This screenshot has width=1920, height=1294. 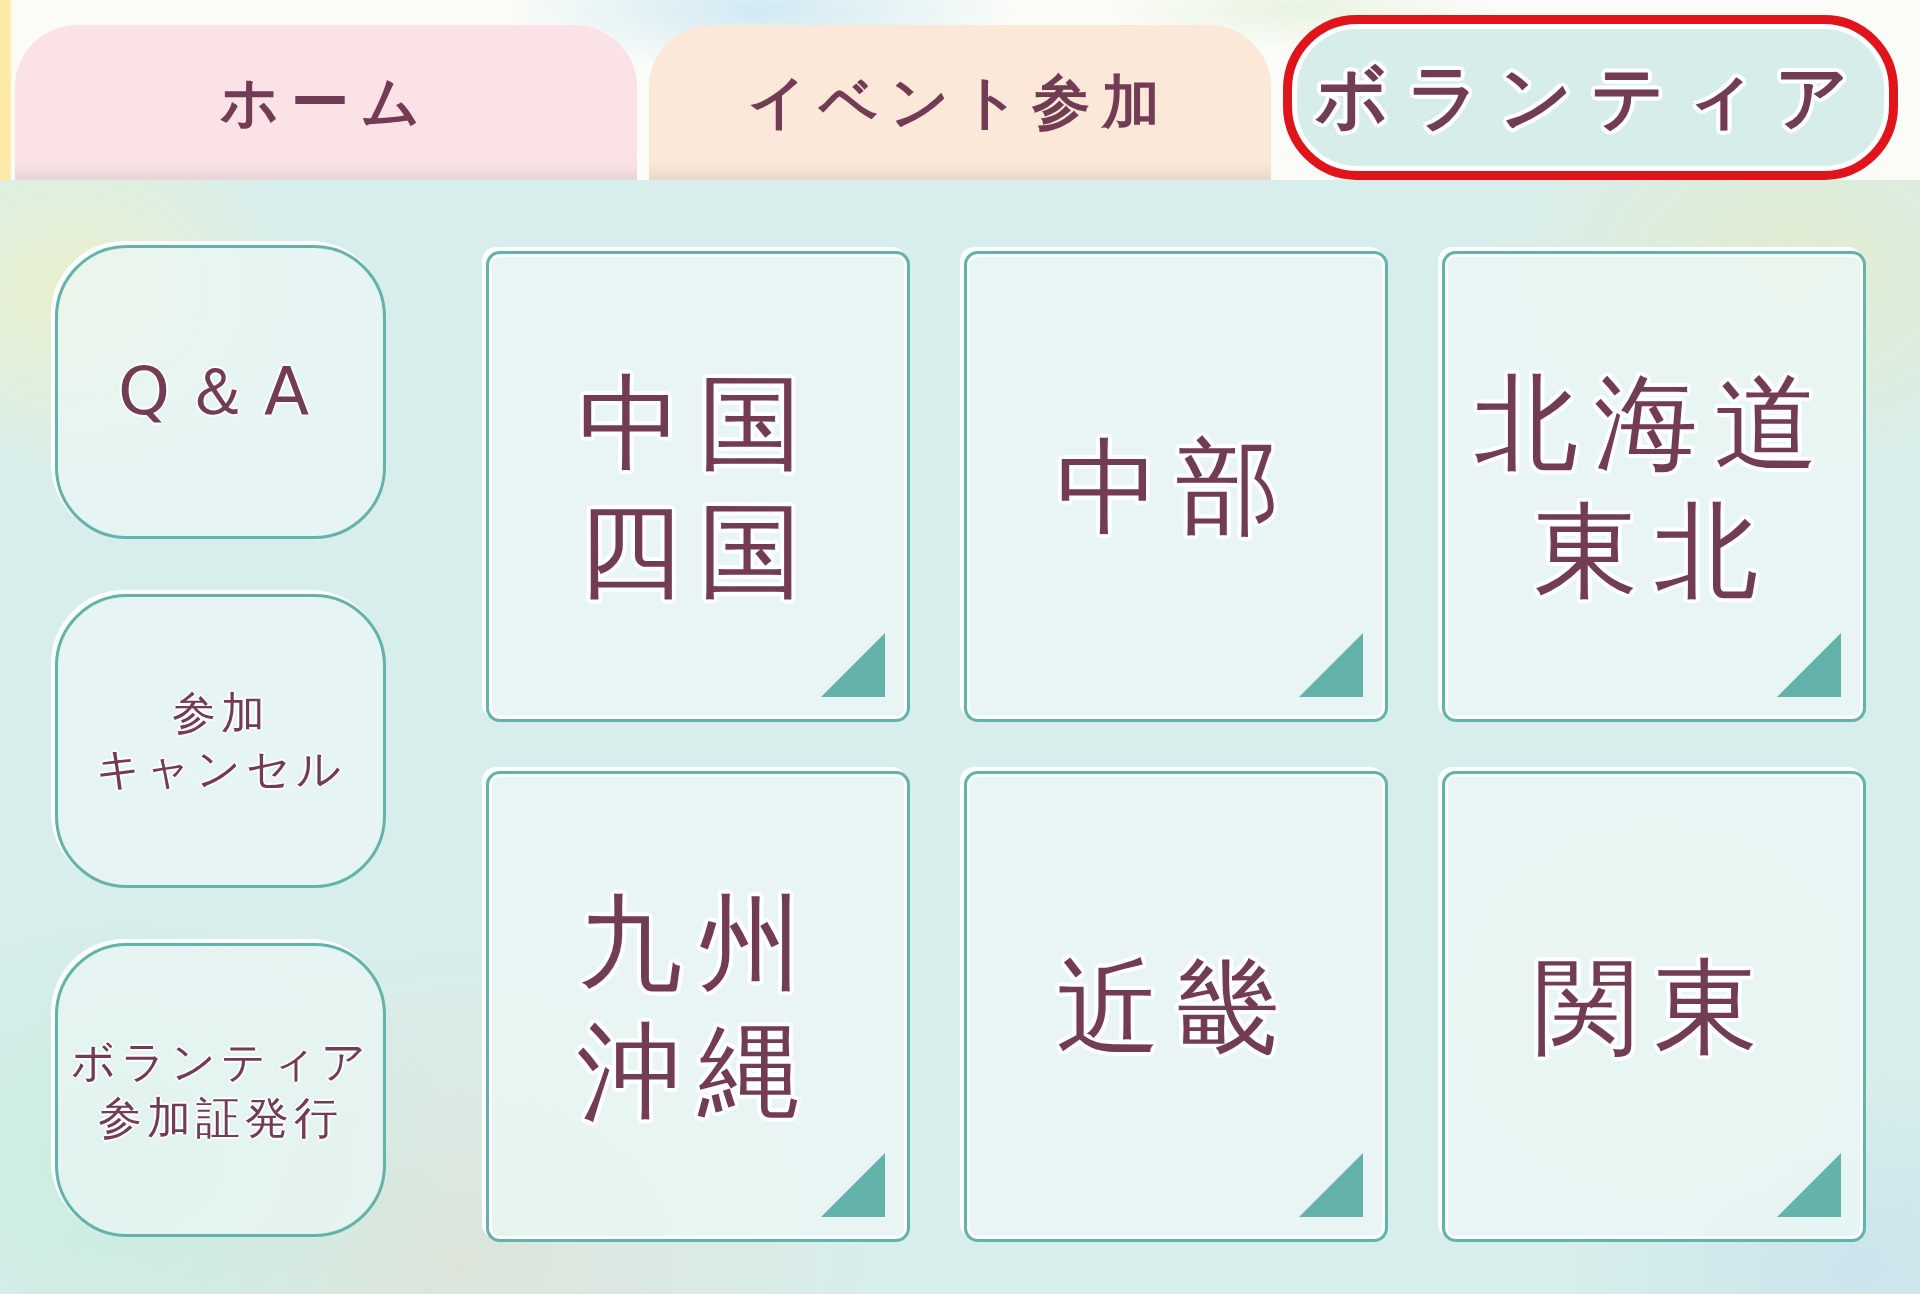 What do you see at coordinates (960, 102) in the screenshot?
I see `nav-tab: イベント参加` at bounding box center [960, 102].